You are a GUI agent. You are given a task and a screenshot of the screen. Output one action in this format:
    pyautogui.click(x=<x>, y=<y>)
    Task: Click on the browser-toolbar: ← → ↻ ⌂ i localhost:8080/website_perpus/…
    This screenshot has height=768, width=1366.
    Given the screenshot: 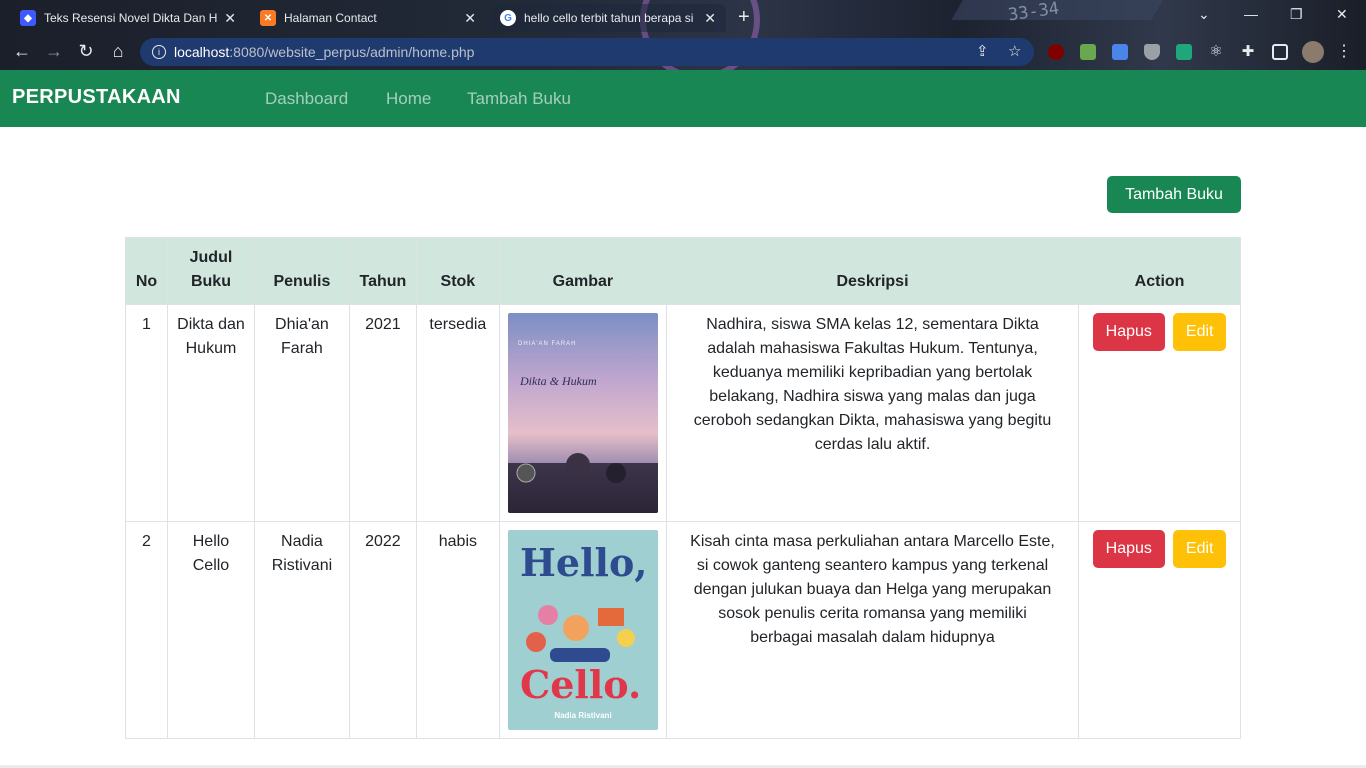 What is the action you would take?
    pyautogui.click(x=683, y=53)
    